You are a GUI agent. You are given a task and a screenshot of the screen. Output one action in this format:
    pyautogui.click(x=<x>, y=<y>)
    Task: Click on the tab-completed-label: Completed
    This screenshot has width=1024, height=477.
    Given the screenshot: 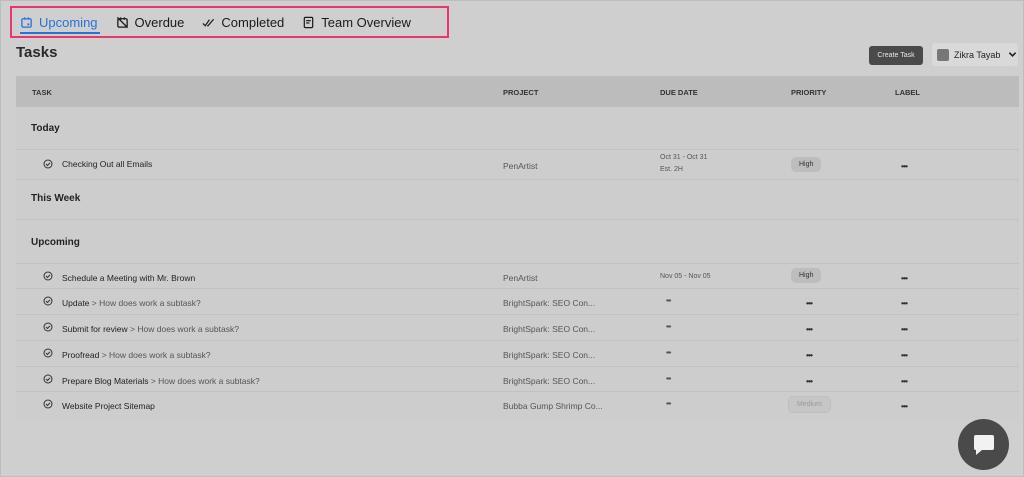 What is the action you would take?
    pyautogui.click(x=253, y=22)
    